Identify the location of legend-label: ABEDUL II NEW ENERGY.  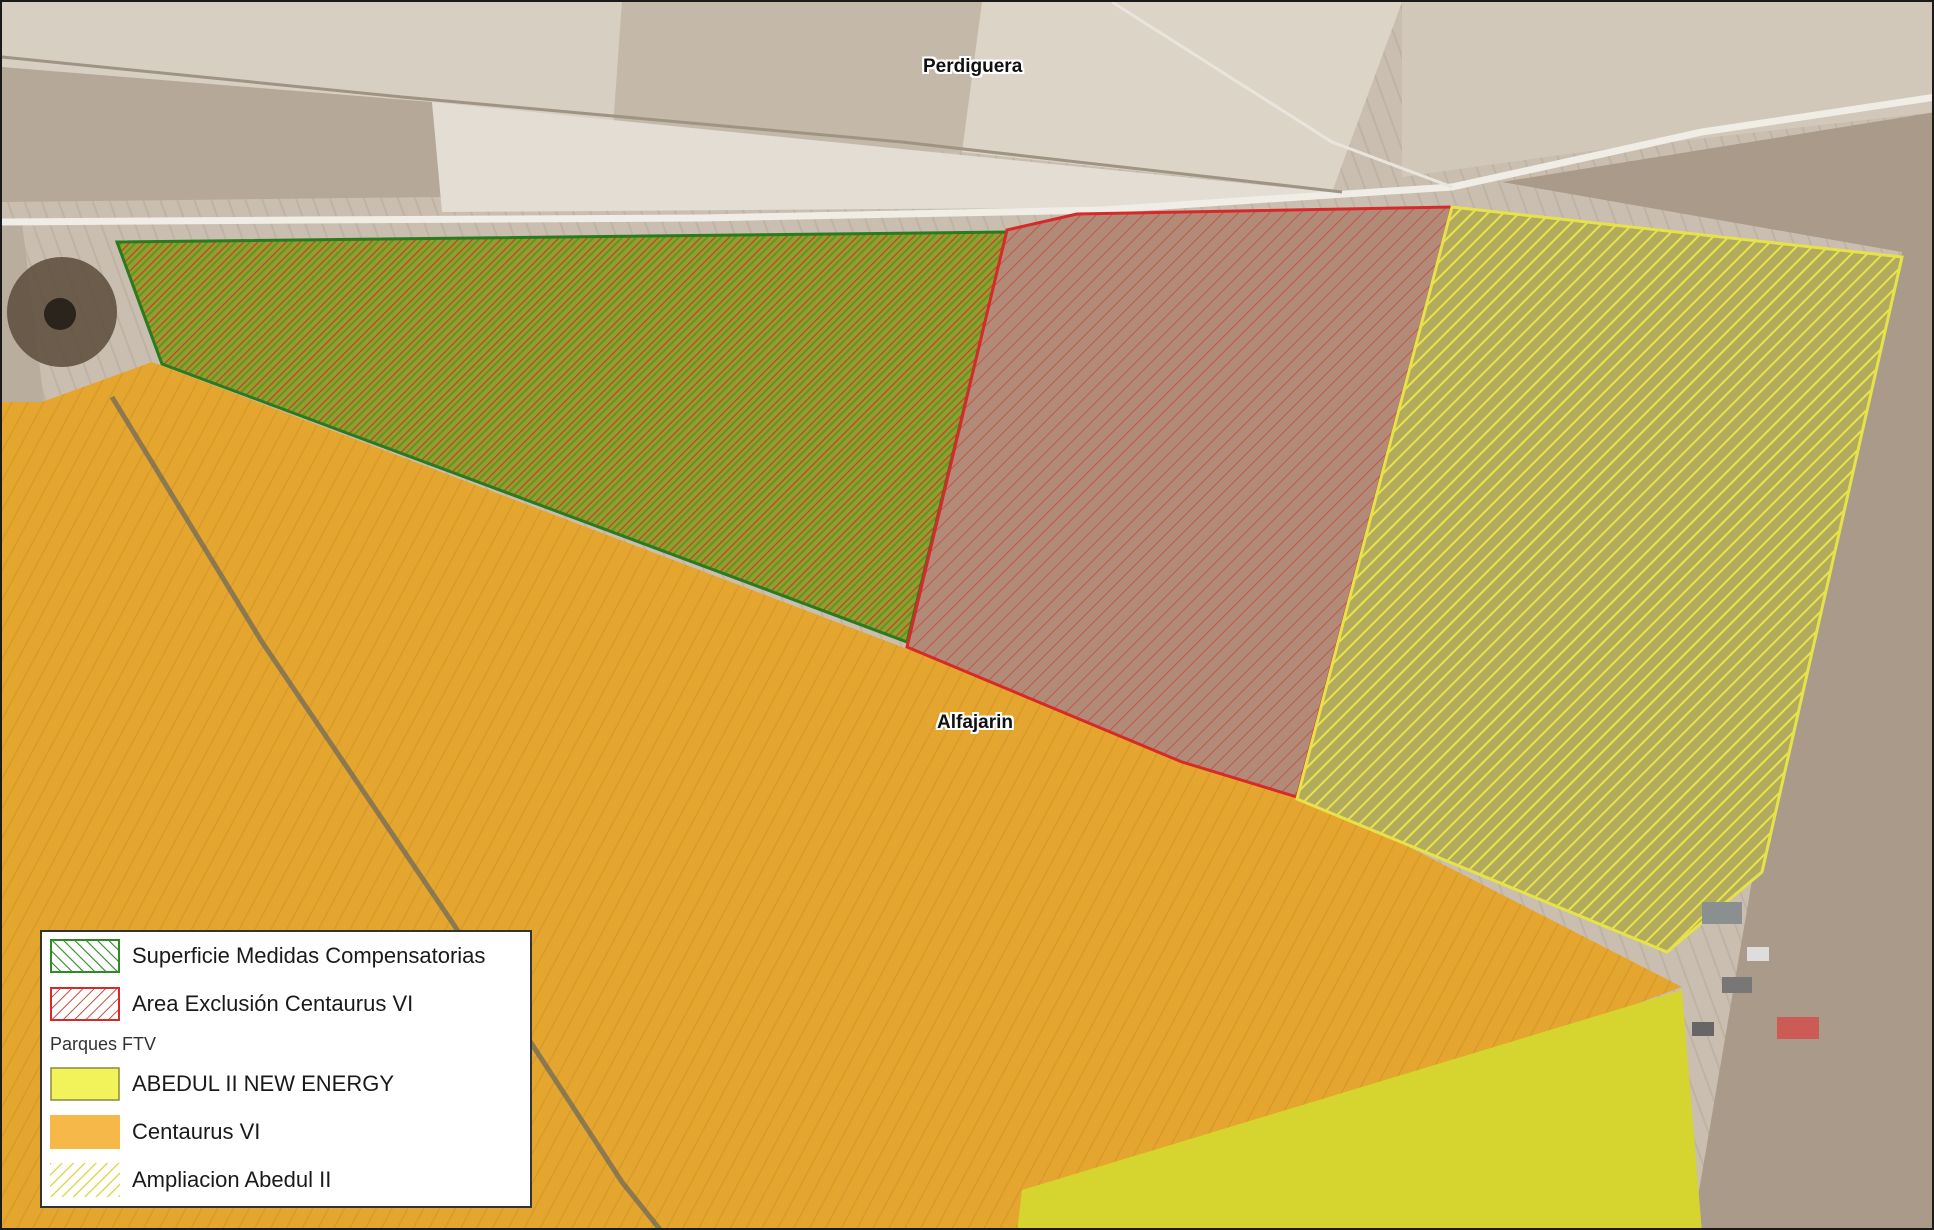
(263, 1083).